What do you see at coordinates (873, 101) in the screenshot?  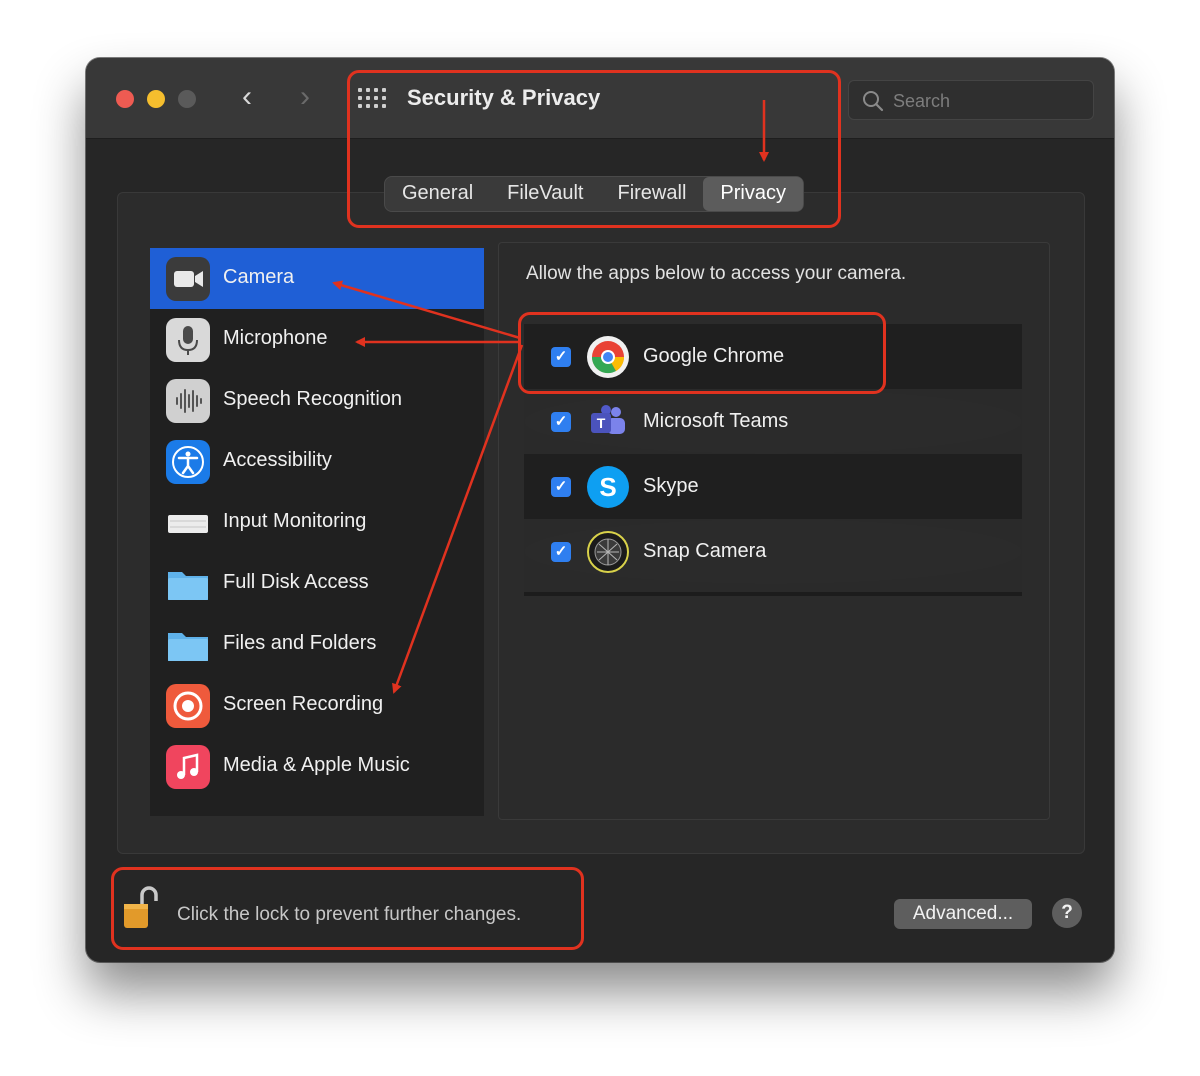 I see `search-icon` at bounding box center [873, 101].